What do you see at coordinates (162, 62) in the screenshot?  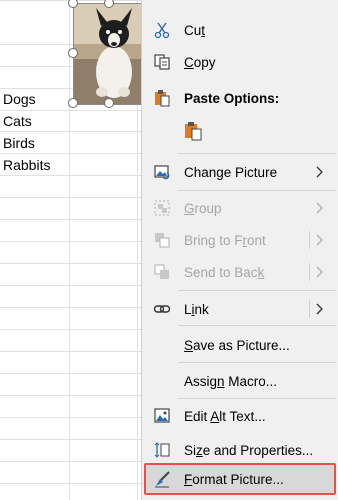 I see `copy-icon` at bounding box center [162, 62].